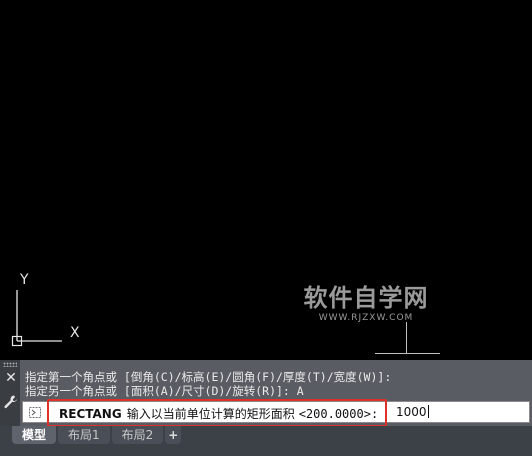 This screenshot has height=456, width=532. What do you see at coordinates (84, 435) in the screenshot?
I see `tab-layout1: 布局1` at bounding box center [84, 435].